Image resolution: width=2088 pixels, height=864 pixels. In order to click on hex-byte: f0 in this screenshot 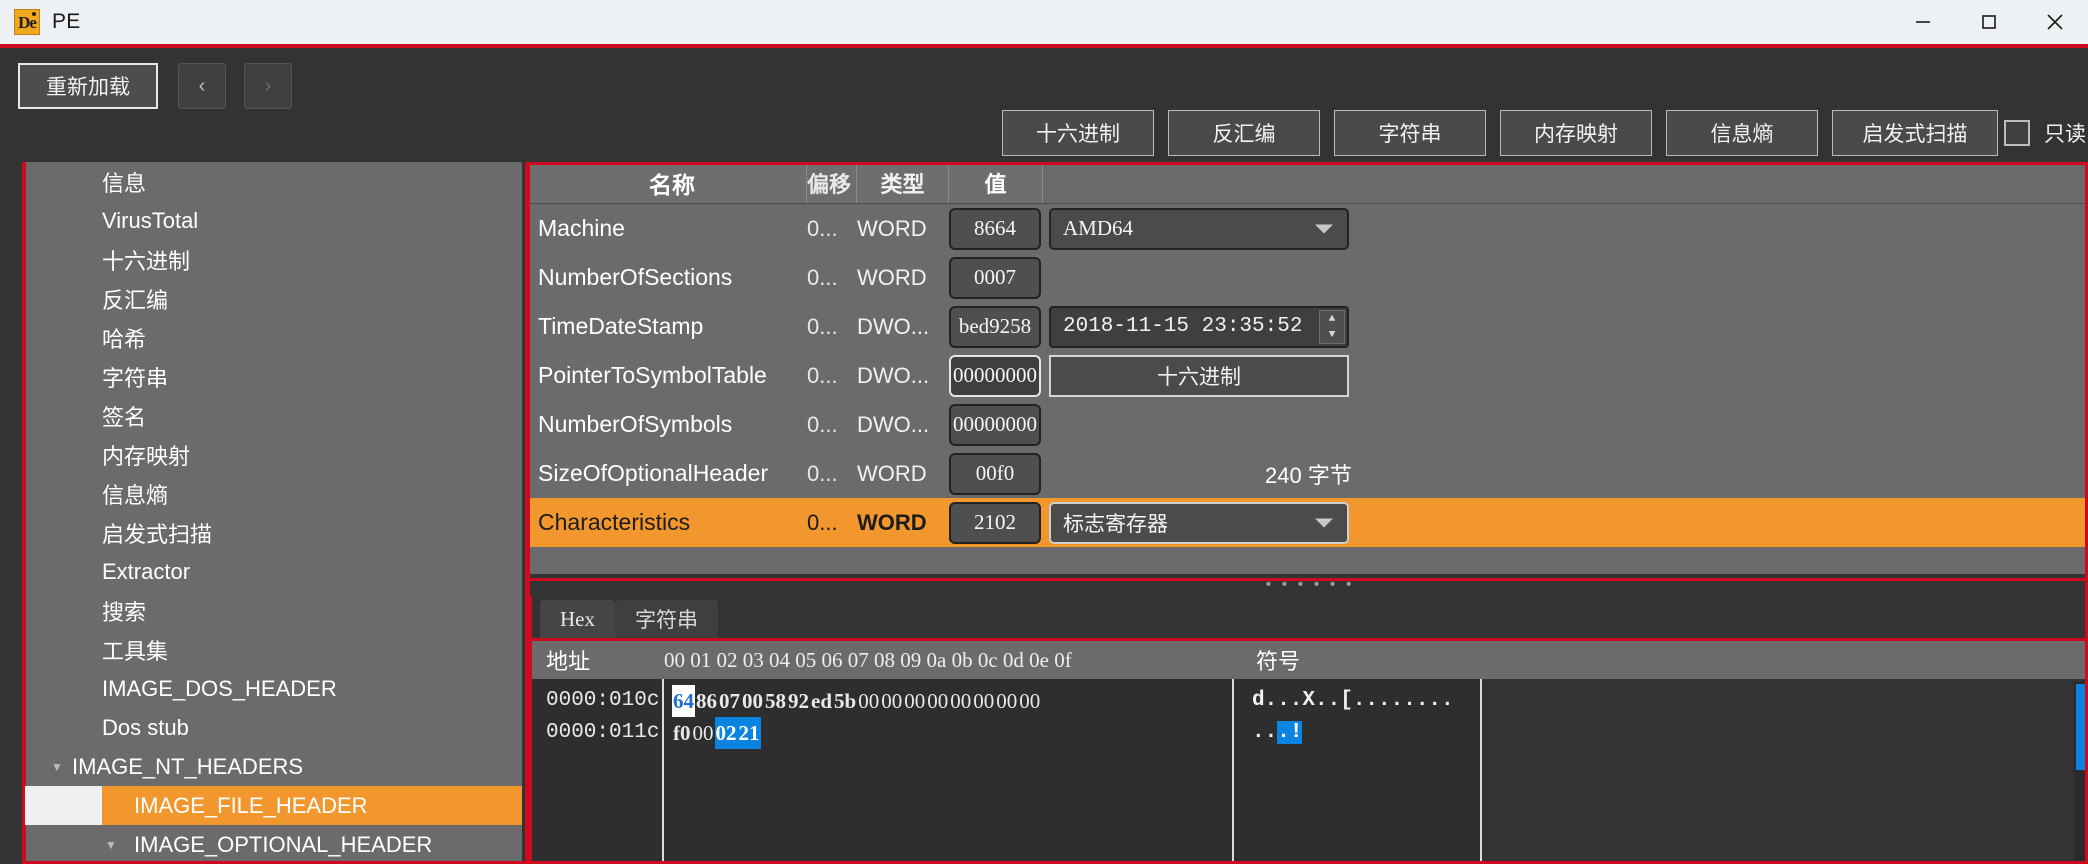, I will do `click(682, 733)`.